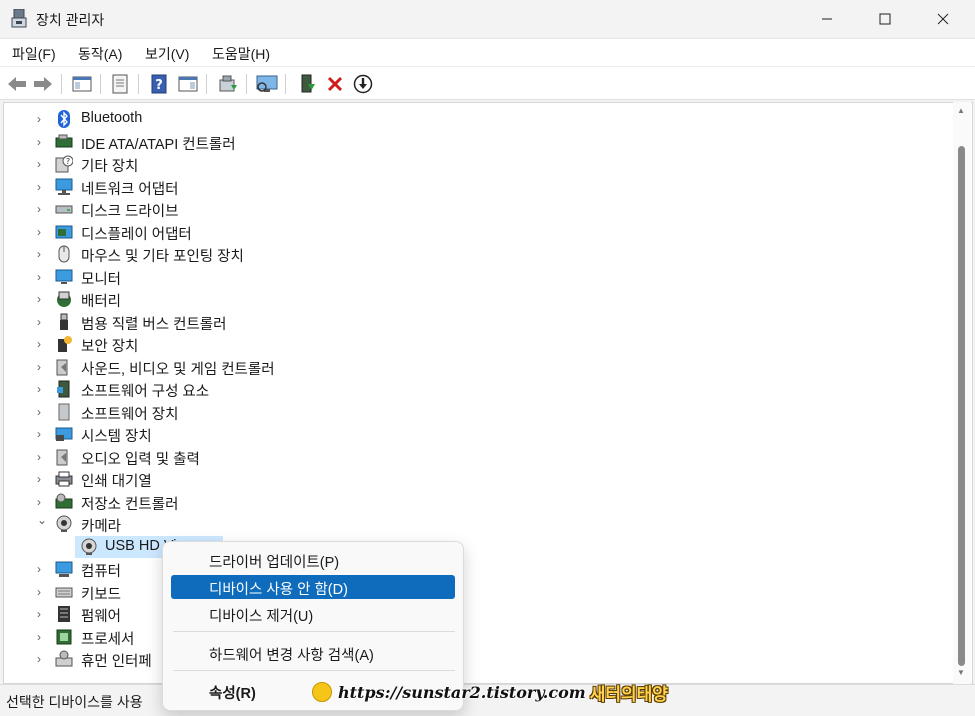 The height and width of the screenshot is (716, 975). Describe the element at coordinates (314, 670) in the screenshot. I see `menu-separator` at that location.